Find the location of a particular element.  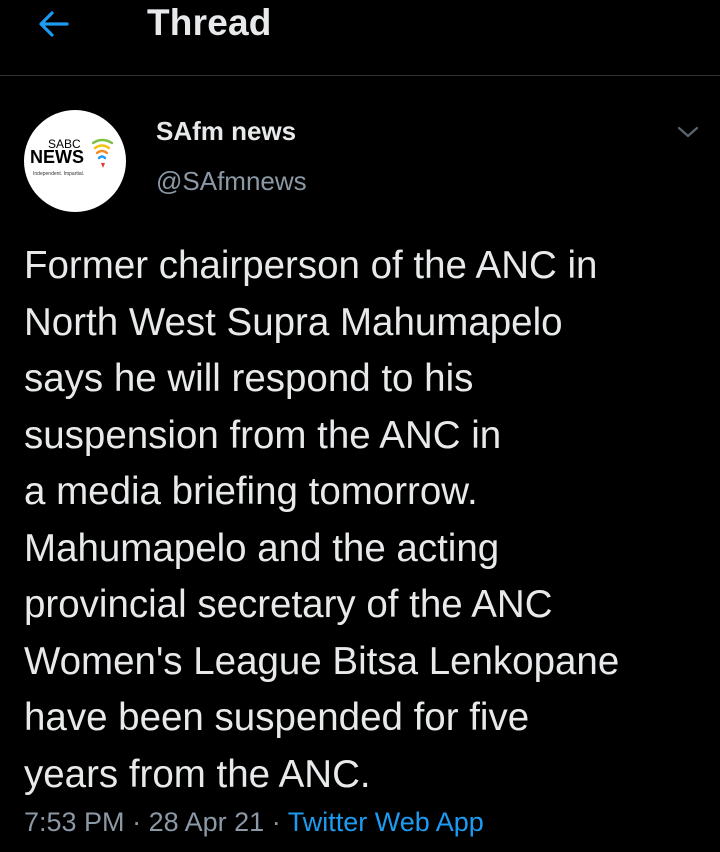

tweet-meta: 7:53 PM · 28 Apr 21 · Twitter Web App is located at coordinates (254, 822).